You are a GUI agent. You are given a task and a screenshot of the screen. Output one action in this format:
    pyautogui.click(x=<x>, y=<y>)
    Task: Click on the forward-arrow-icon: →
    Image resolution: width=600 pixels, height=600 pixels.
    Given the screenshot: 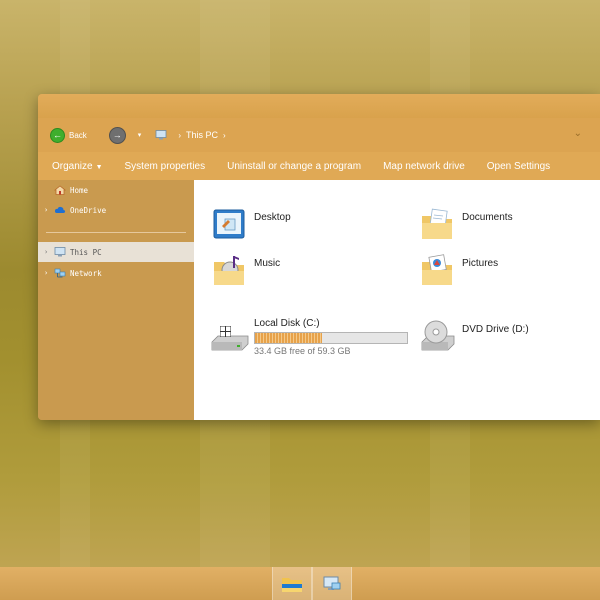 What is the action you would take?
    pyautogui.click(x=117, y=135)
    